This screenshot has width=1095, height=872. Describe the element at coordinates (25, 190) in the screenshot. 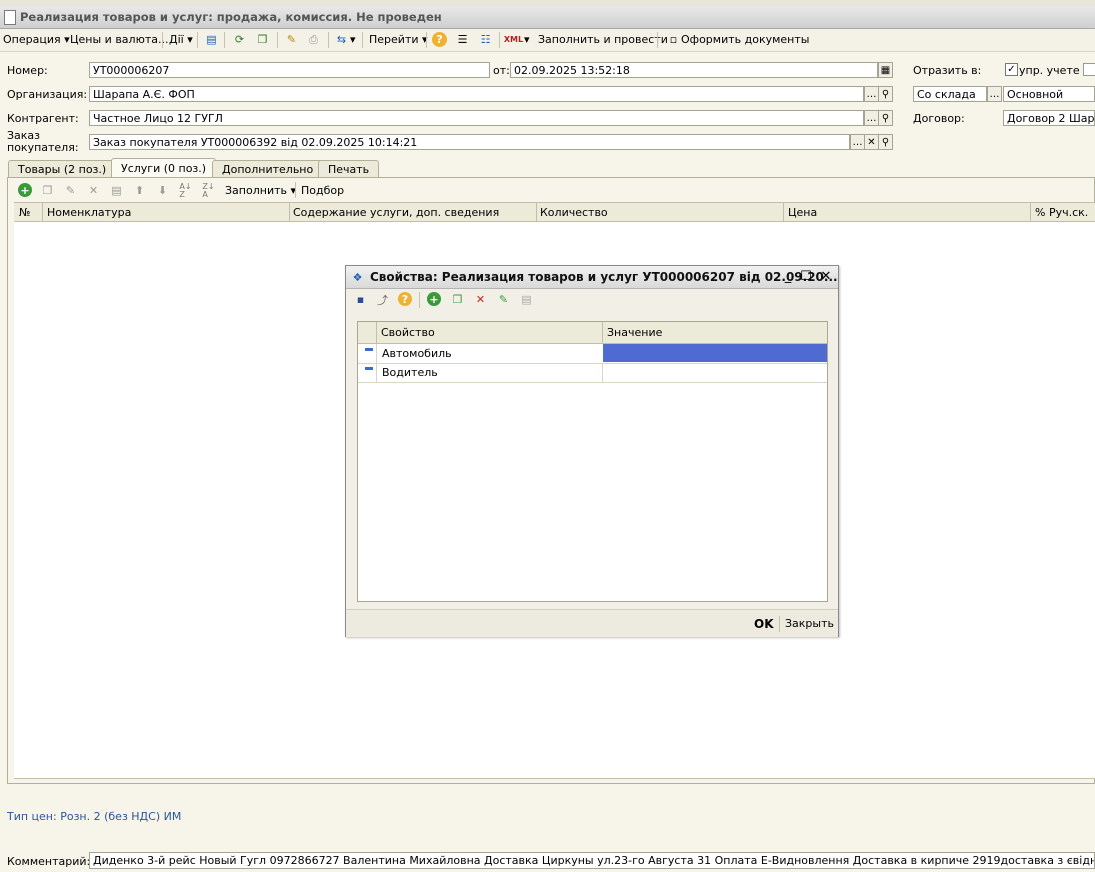

I see `add-row-icon: +` at that location.